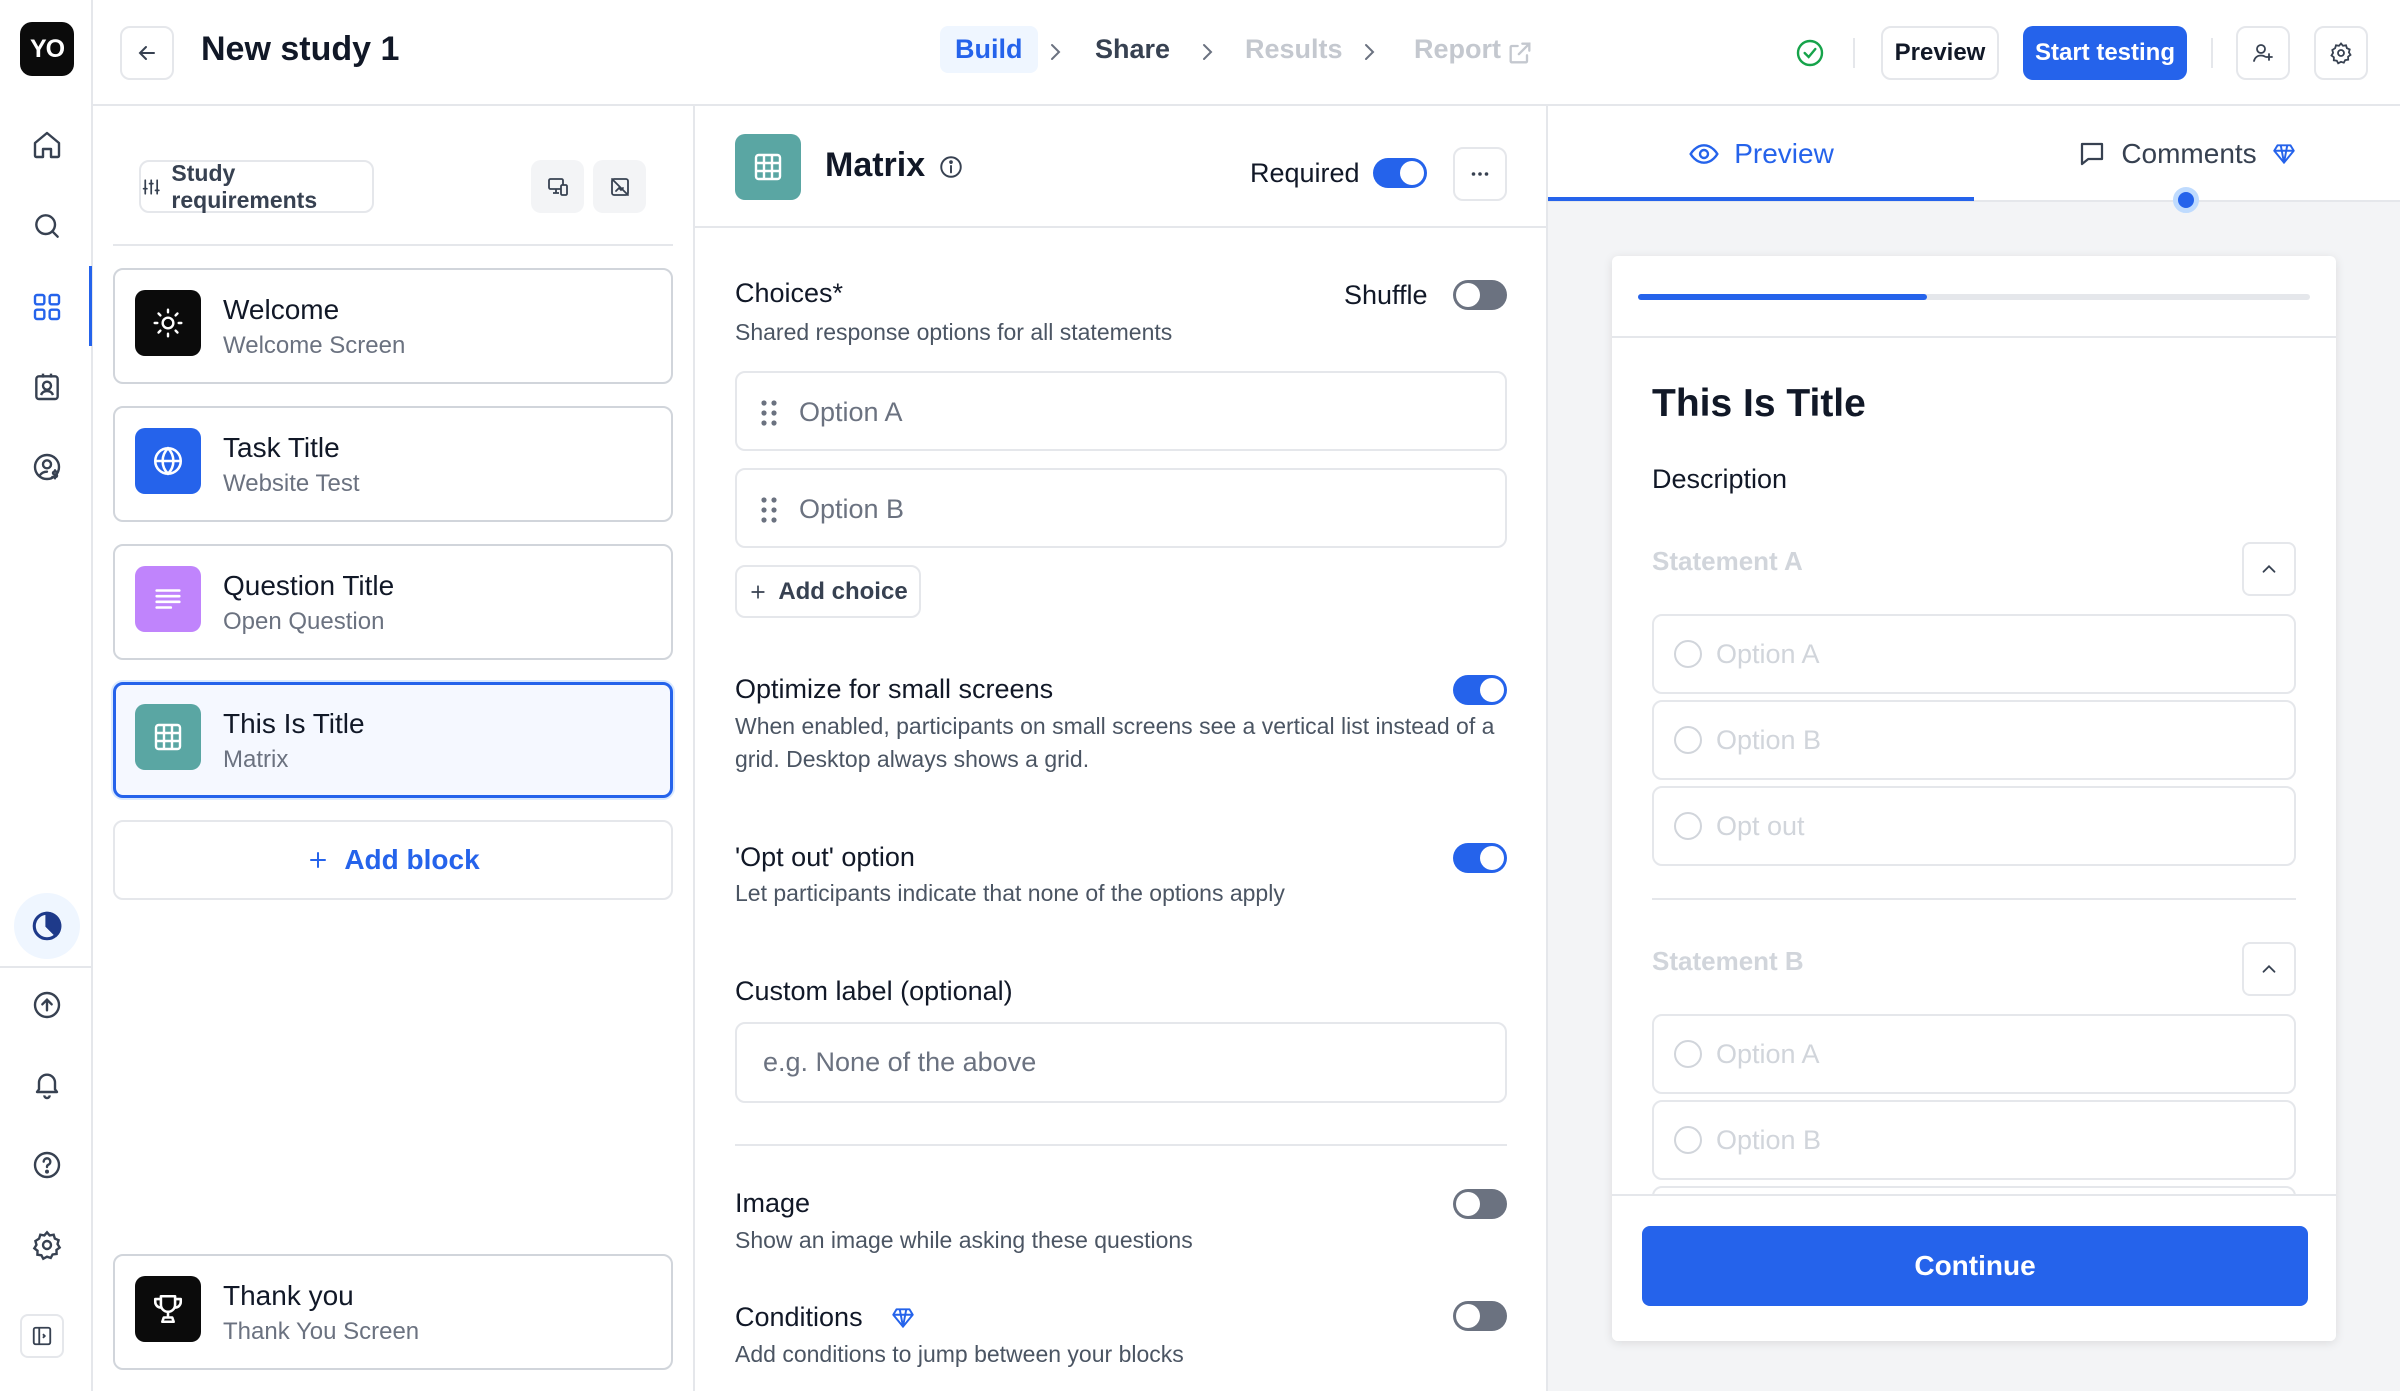  I want to click on device-preview-button, so click(557, 186).